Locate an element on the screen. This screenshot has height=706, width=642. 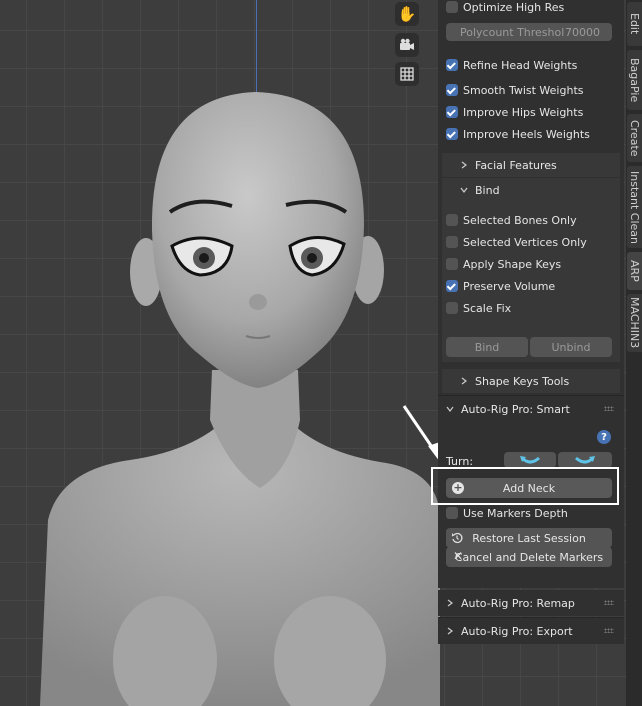
subpanel-label: Bind is located at coordinates (487, 190).